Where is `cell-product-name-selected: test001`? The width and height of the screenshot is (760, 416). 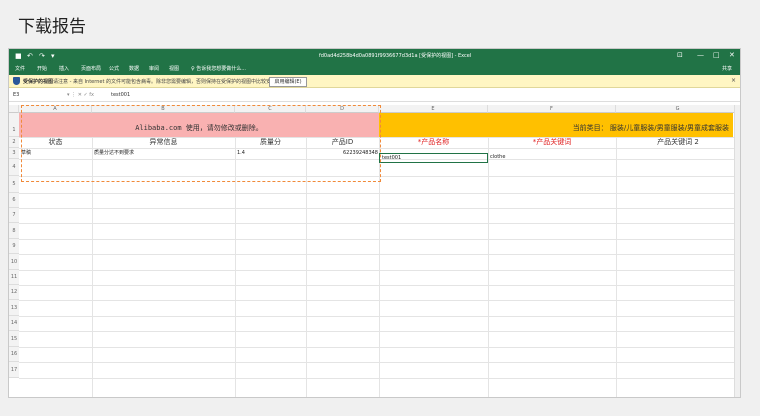
cell-product-name-selected: test001 is located at coordinates (433, 158).